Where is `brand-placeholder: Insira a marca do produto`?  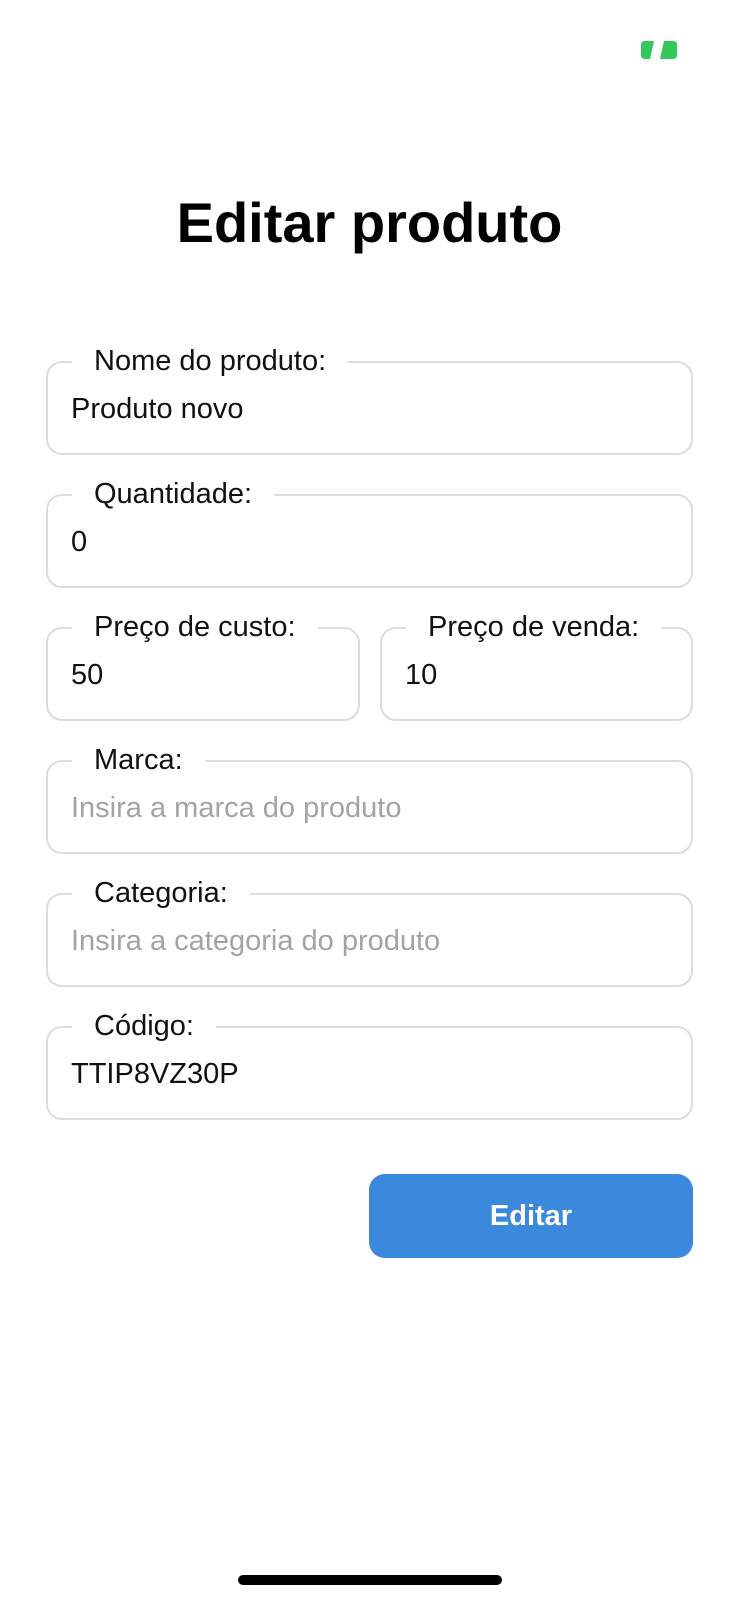 brand-placeholder: Insira a marca do produto is located at coordinates (371, 808).